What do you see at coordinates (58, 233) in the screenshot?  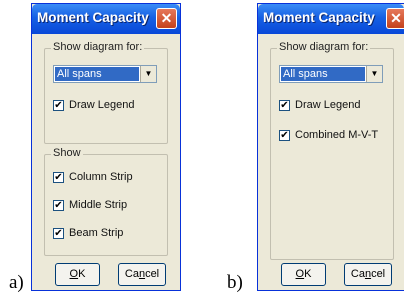 I see `beam-strip-checkbox: ✔` at bounding box center [58, 233].